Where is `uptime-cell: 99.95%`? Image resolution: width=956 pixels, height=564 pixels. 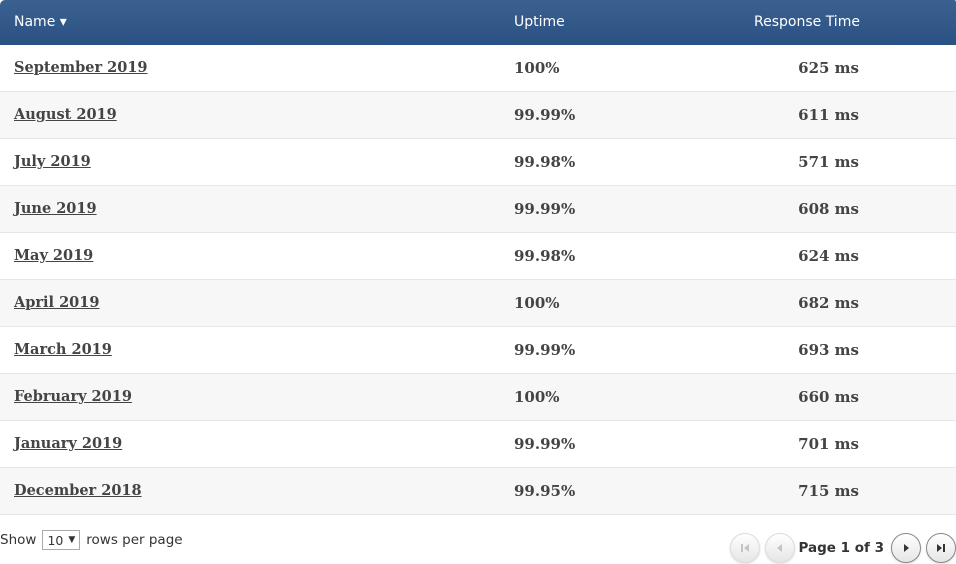
uptime-cell: 99.95% is located at coordinates (545, 491).